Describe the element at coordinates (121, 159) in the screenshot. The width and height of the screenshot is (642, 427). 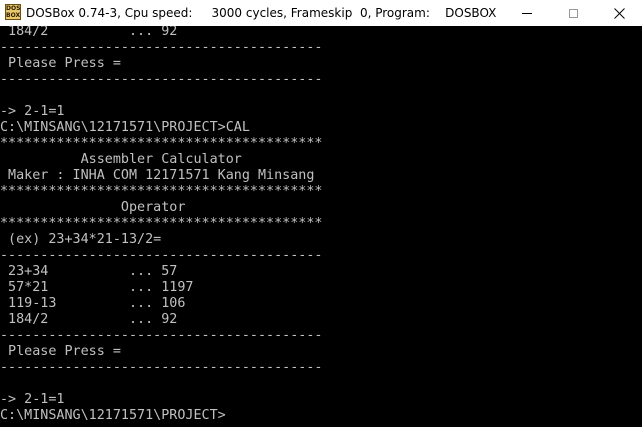
I see `console-line: Assembler Calculator` at that location.